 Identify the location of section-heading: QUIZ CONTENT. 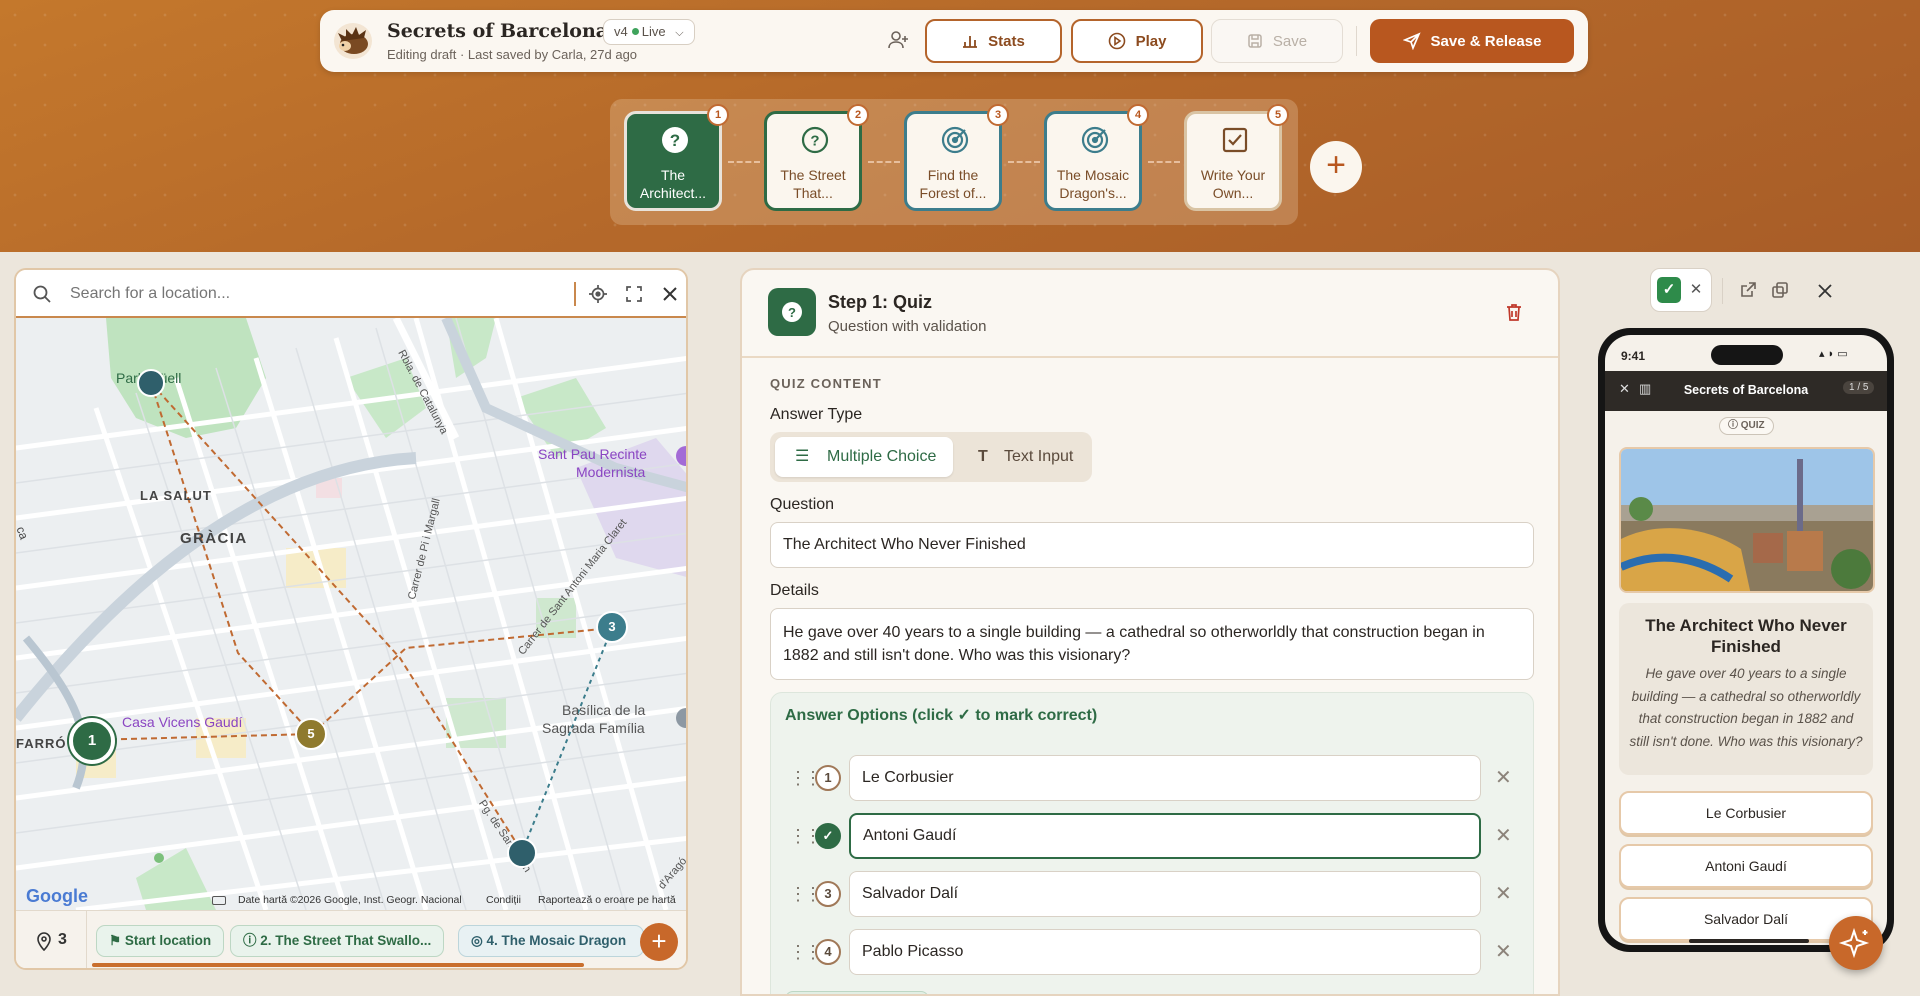
(826, 383).